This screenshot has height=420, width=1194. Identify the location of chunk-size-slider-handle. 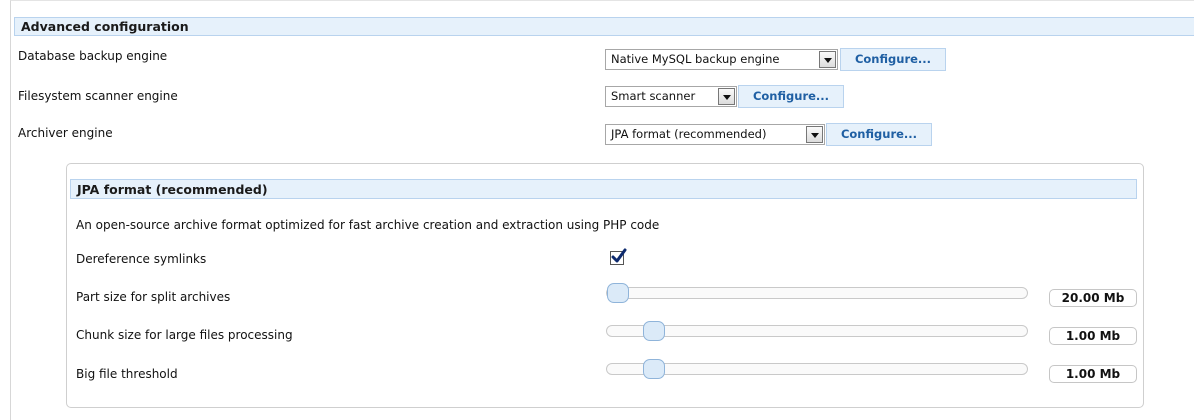
(654, 331).